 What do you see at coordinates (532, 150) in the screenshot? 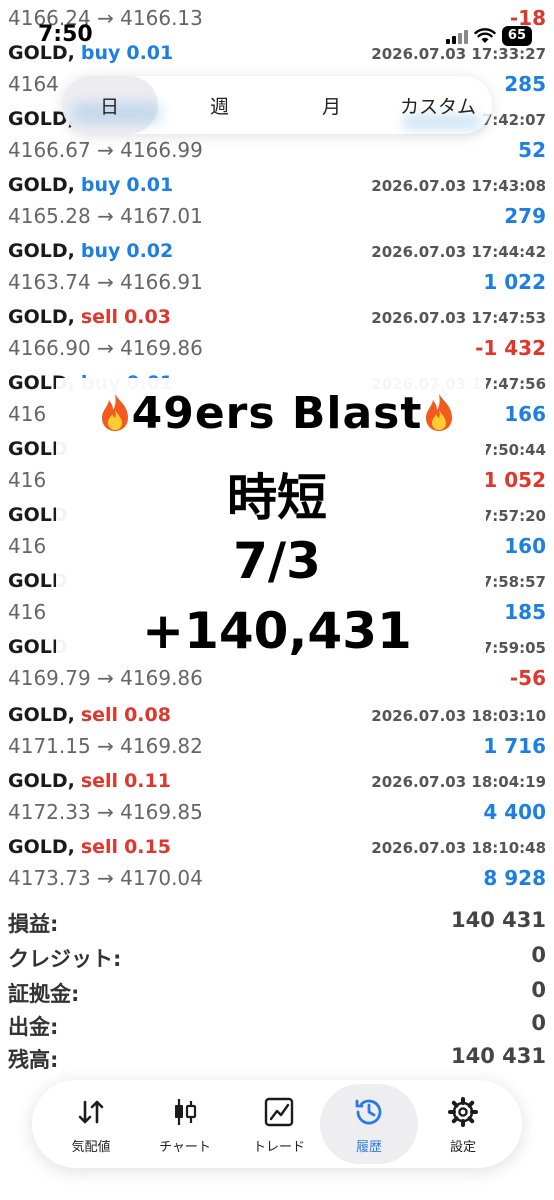
I see `trade-profit: 52` at bounding box center [532, 150].